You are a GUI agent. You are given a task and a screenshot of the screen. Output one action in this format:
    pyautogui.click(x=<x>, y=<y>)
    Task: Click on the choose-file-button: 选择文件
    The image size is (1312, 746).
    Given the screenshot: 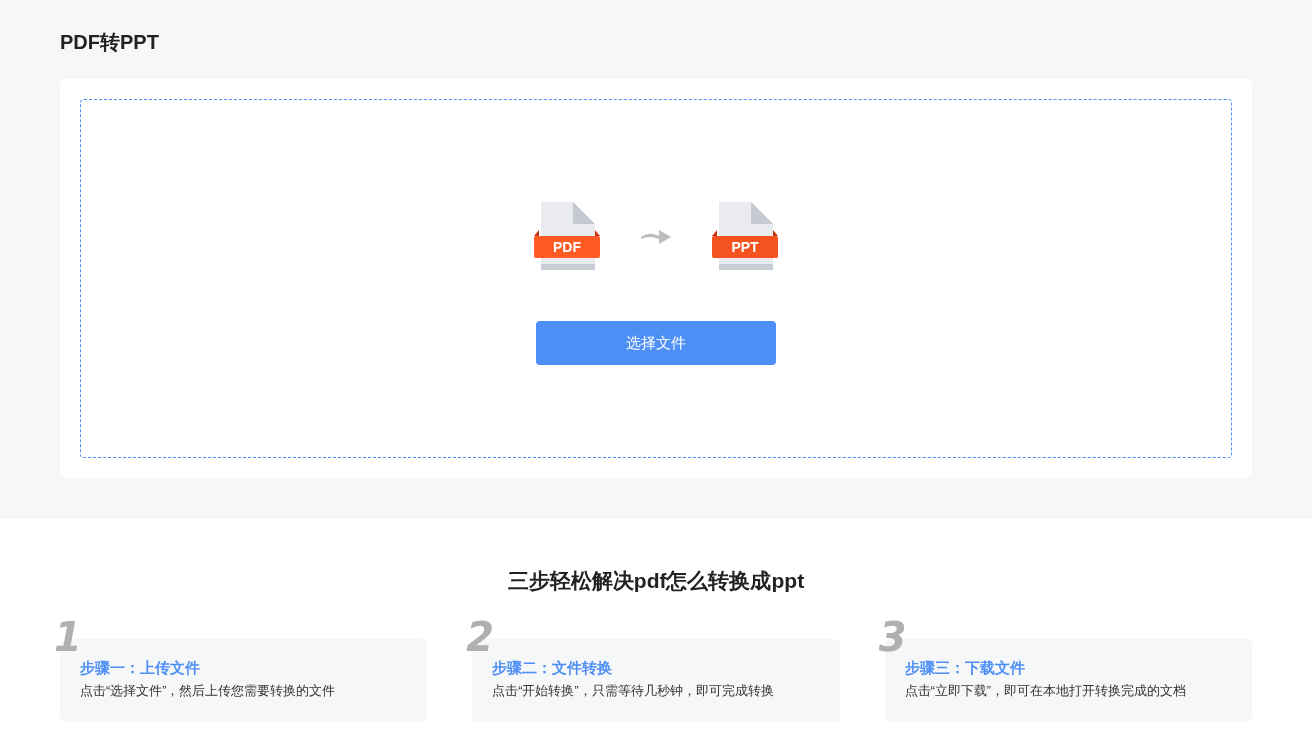 What is the action you would take?
    pyautogui.click(x=656, y=343)
    